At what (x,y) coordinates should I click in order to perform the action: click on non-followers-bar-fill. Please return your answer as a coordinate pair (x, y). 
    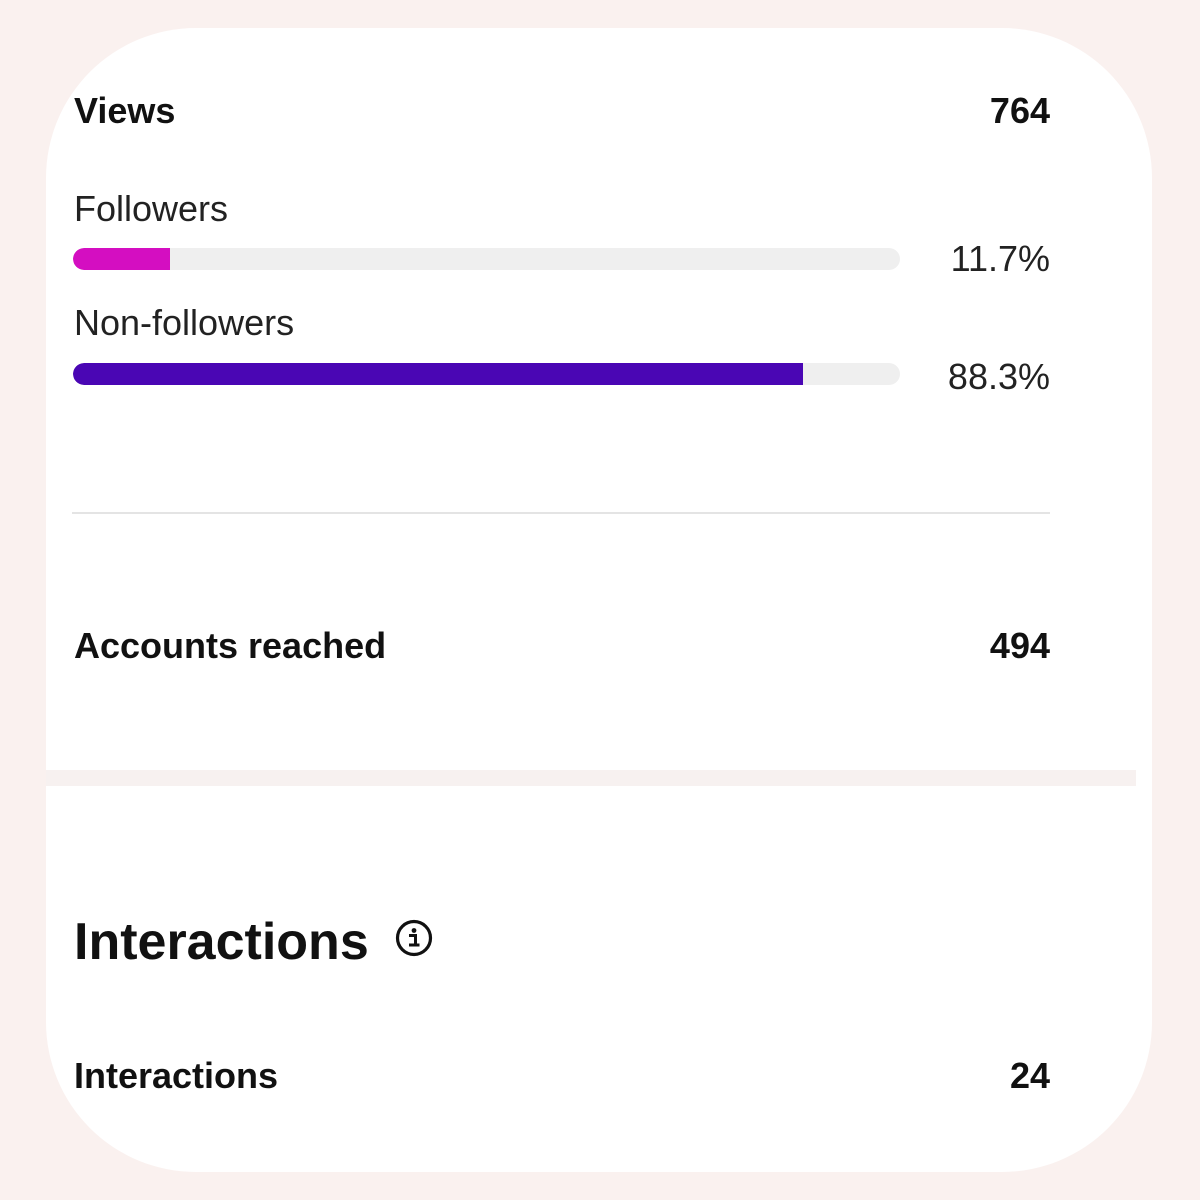
    Looking at the image, I should click on (438, 374).